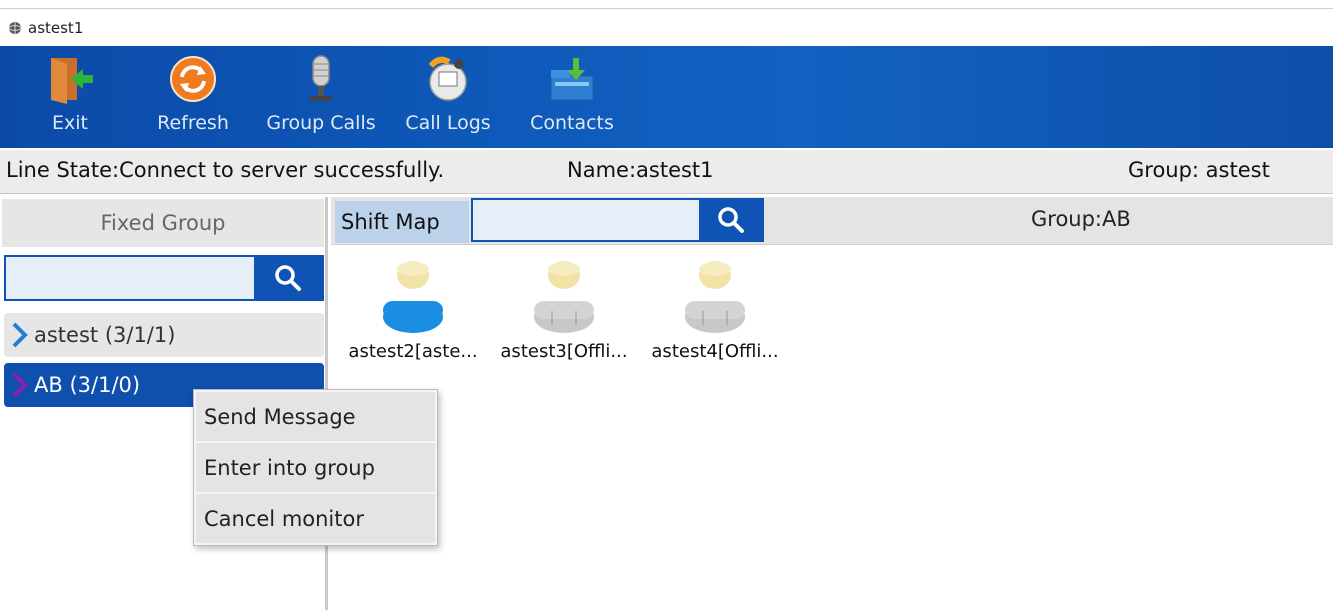 The width and height of the screenshot is (1333, 610). I want to click on group-calls-label: Group Calls, so click(321, 123).